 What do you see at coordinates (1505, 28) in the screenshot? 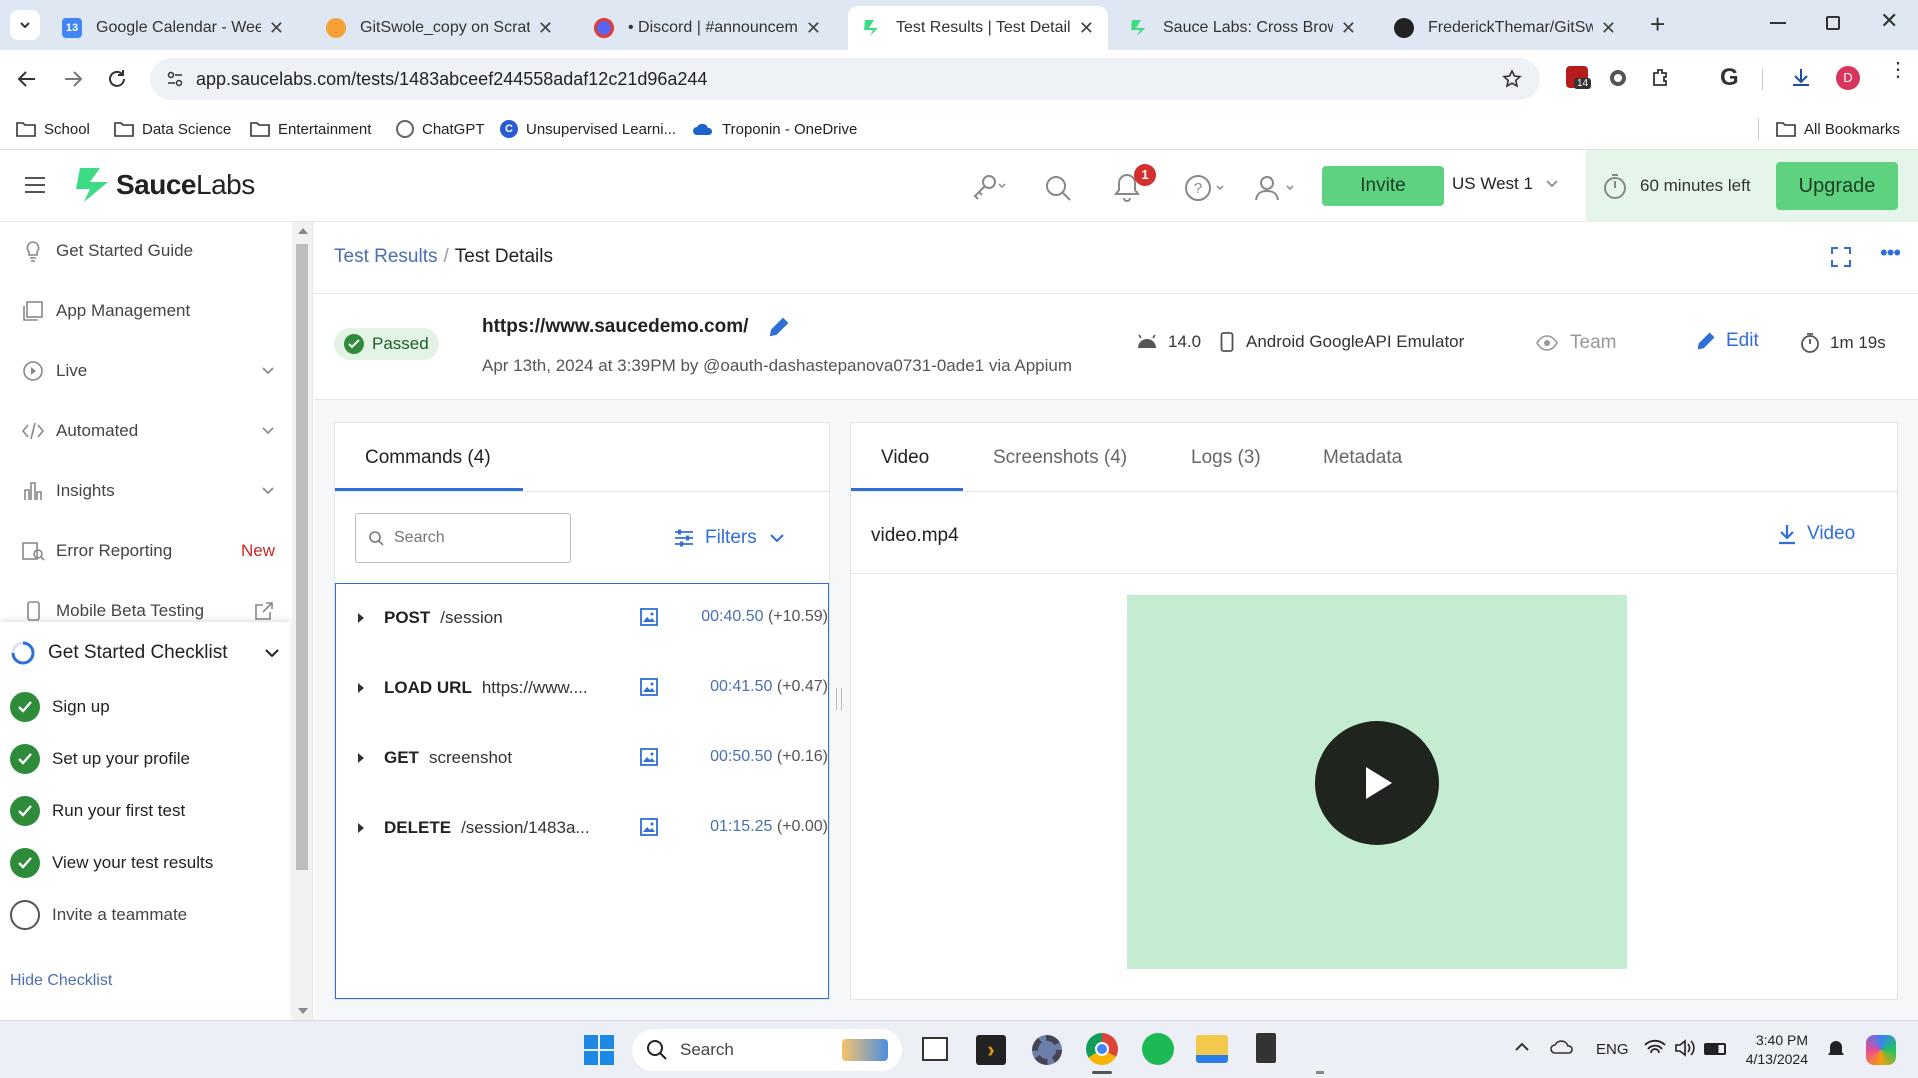
I see `browser-tab-github: FrederickThemar/GitSwole ✕` at bounding box center [1505, 28].